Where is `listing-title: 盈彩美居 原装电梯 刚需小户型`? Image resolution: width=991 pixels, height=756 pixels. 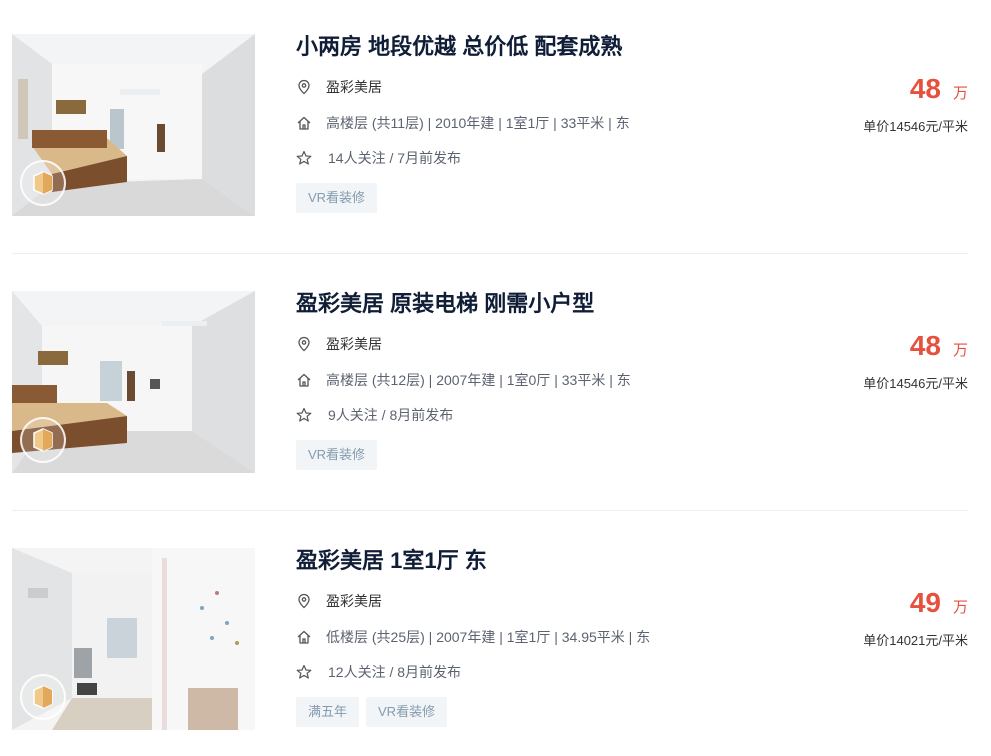
listing-title: 盈彩美居 原装电梯 刚需小户型 is located at coordinates (445, 304).